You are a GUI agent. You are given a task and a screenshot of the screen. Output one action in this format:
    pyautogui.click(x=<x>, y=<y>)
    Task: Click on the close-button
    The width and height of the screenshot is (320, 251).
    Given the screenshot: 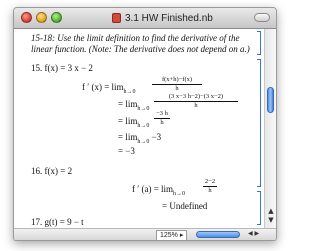 What is the action you would take?
    pyautogui.click(x=26, y=17)
    